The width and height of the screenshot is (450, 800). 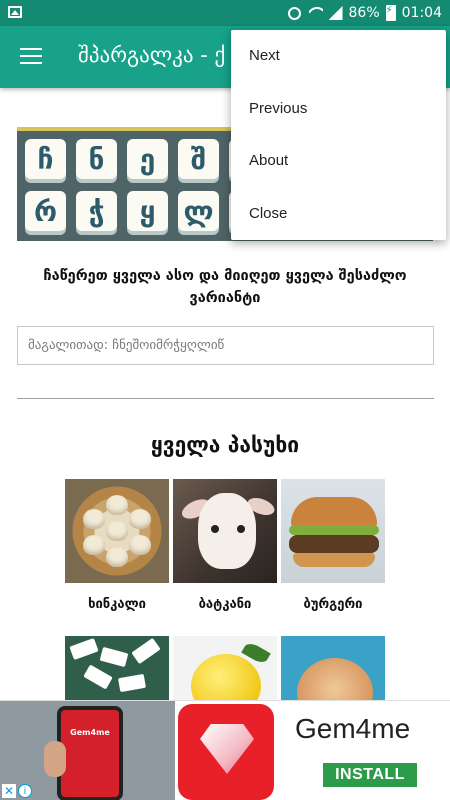 What do you see at coordinates (225, 604) in the screenshot?
I see `answer-label: ბატკანი` at bounding box center [225, 604].